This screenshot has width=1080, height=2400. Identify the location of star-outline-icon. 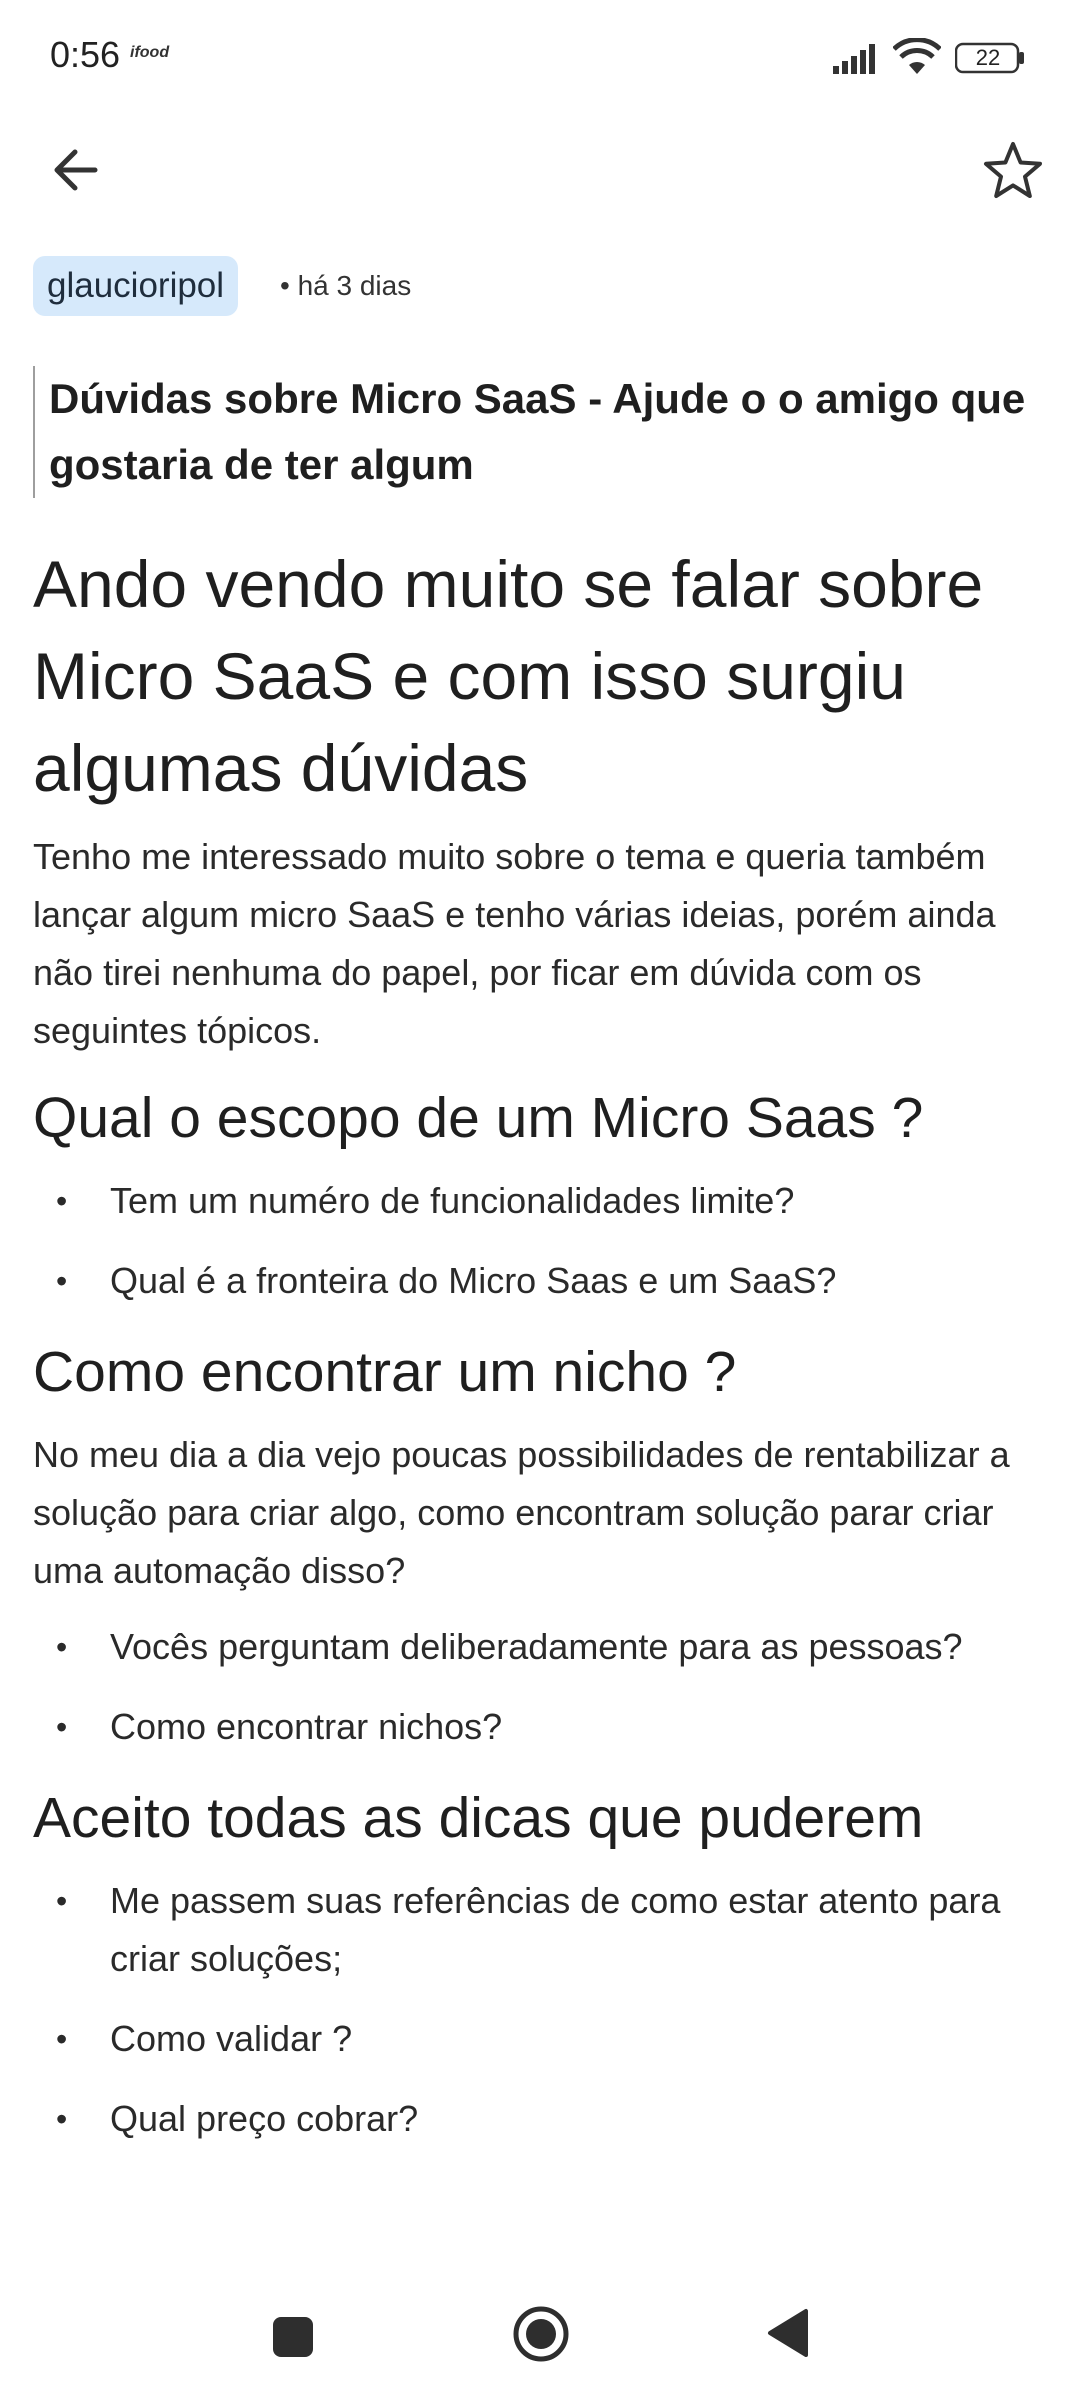
(1013, 171).